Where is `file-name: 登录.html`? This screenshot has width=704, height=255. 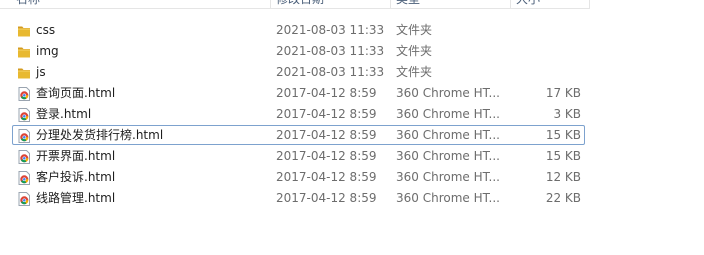
file-name: 登录.html is located at coordinates (64, 114).